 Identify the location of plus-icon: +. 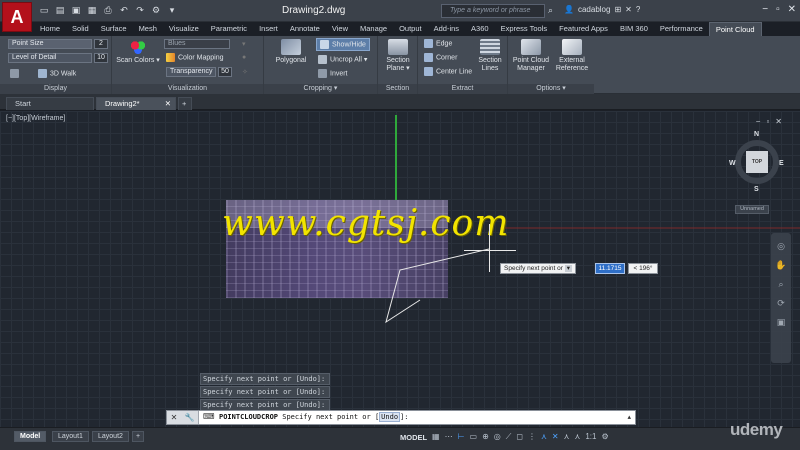
(138, 436).